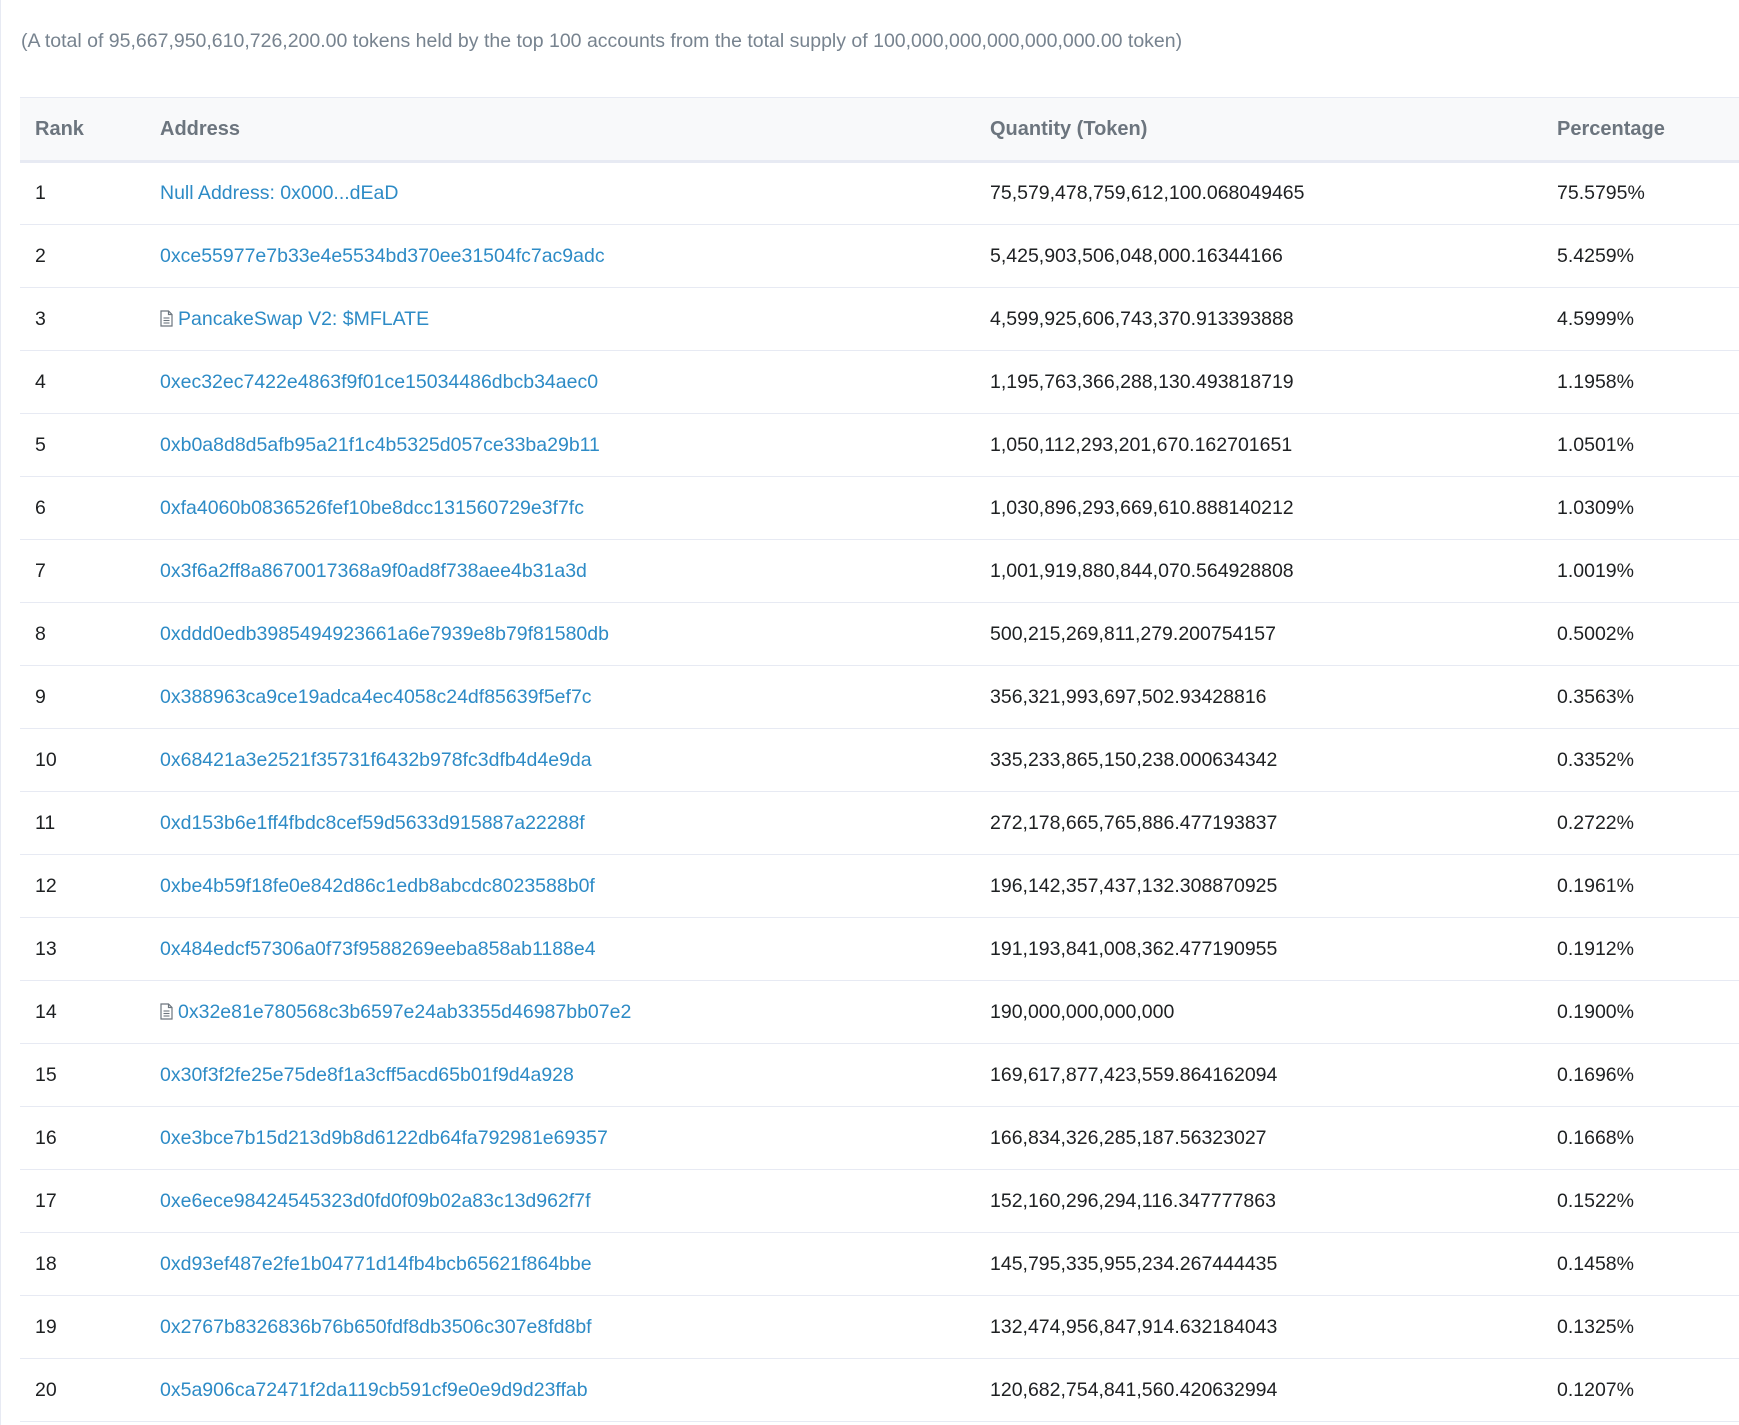 This screenshot has height=1425, width=1739. What do you see at coordinates (1640, 571) in the screenshot?
I see `percentage-cell: 1.0019%` at bounding box center [1640, 571].